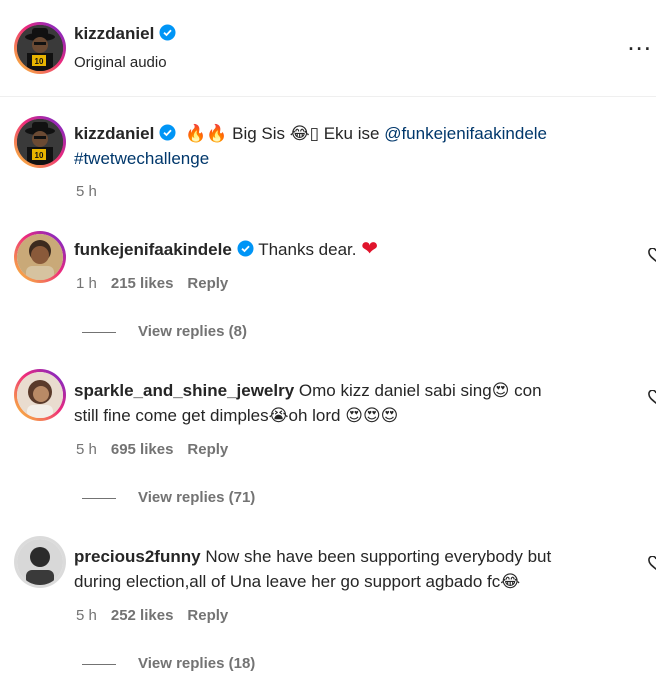 This screenshot has width=656, height=677. I want to click on fire-emoji: 🔥🔥, so click(206, 133).